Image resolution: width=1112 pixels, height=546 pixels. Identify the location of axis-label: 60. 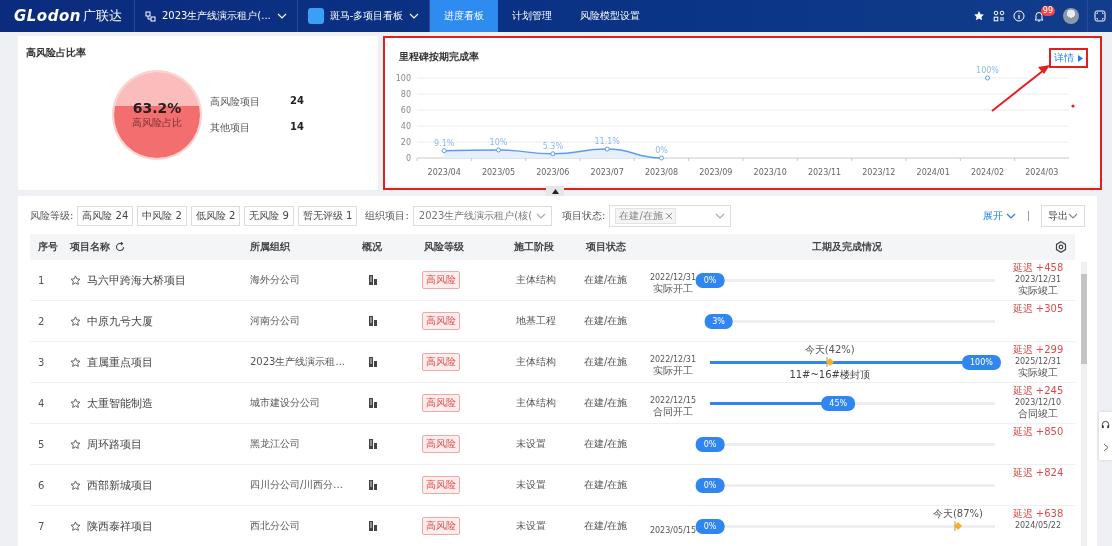
(405, 110).